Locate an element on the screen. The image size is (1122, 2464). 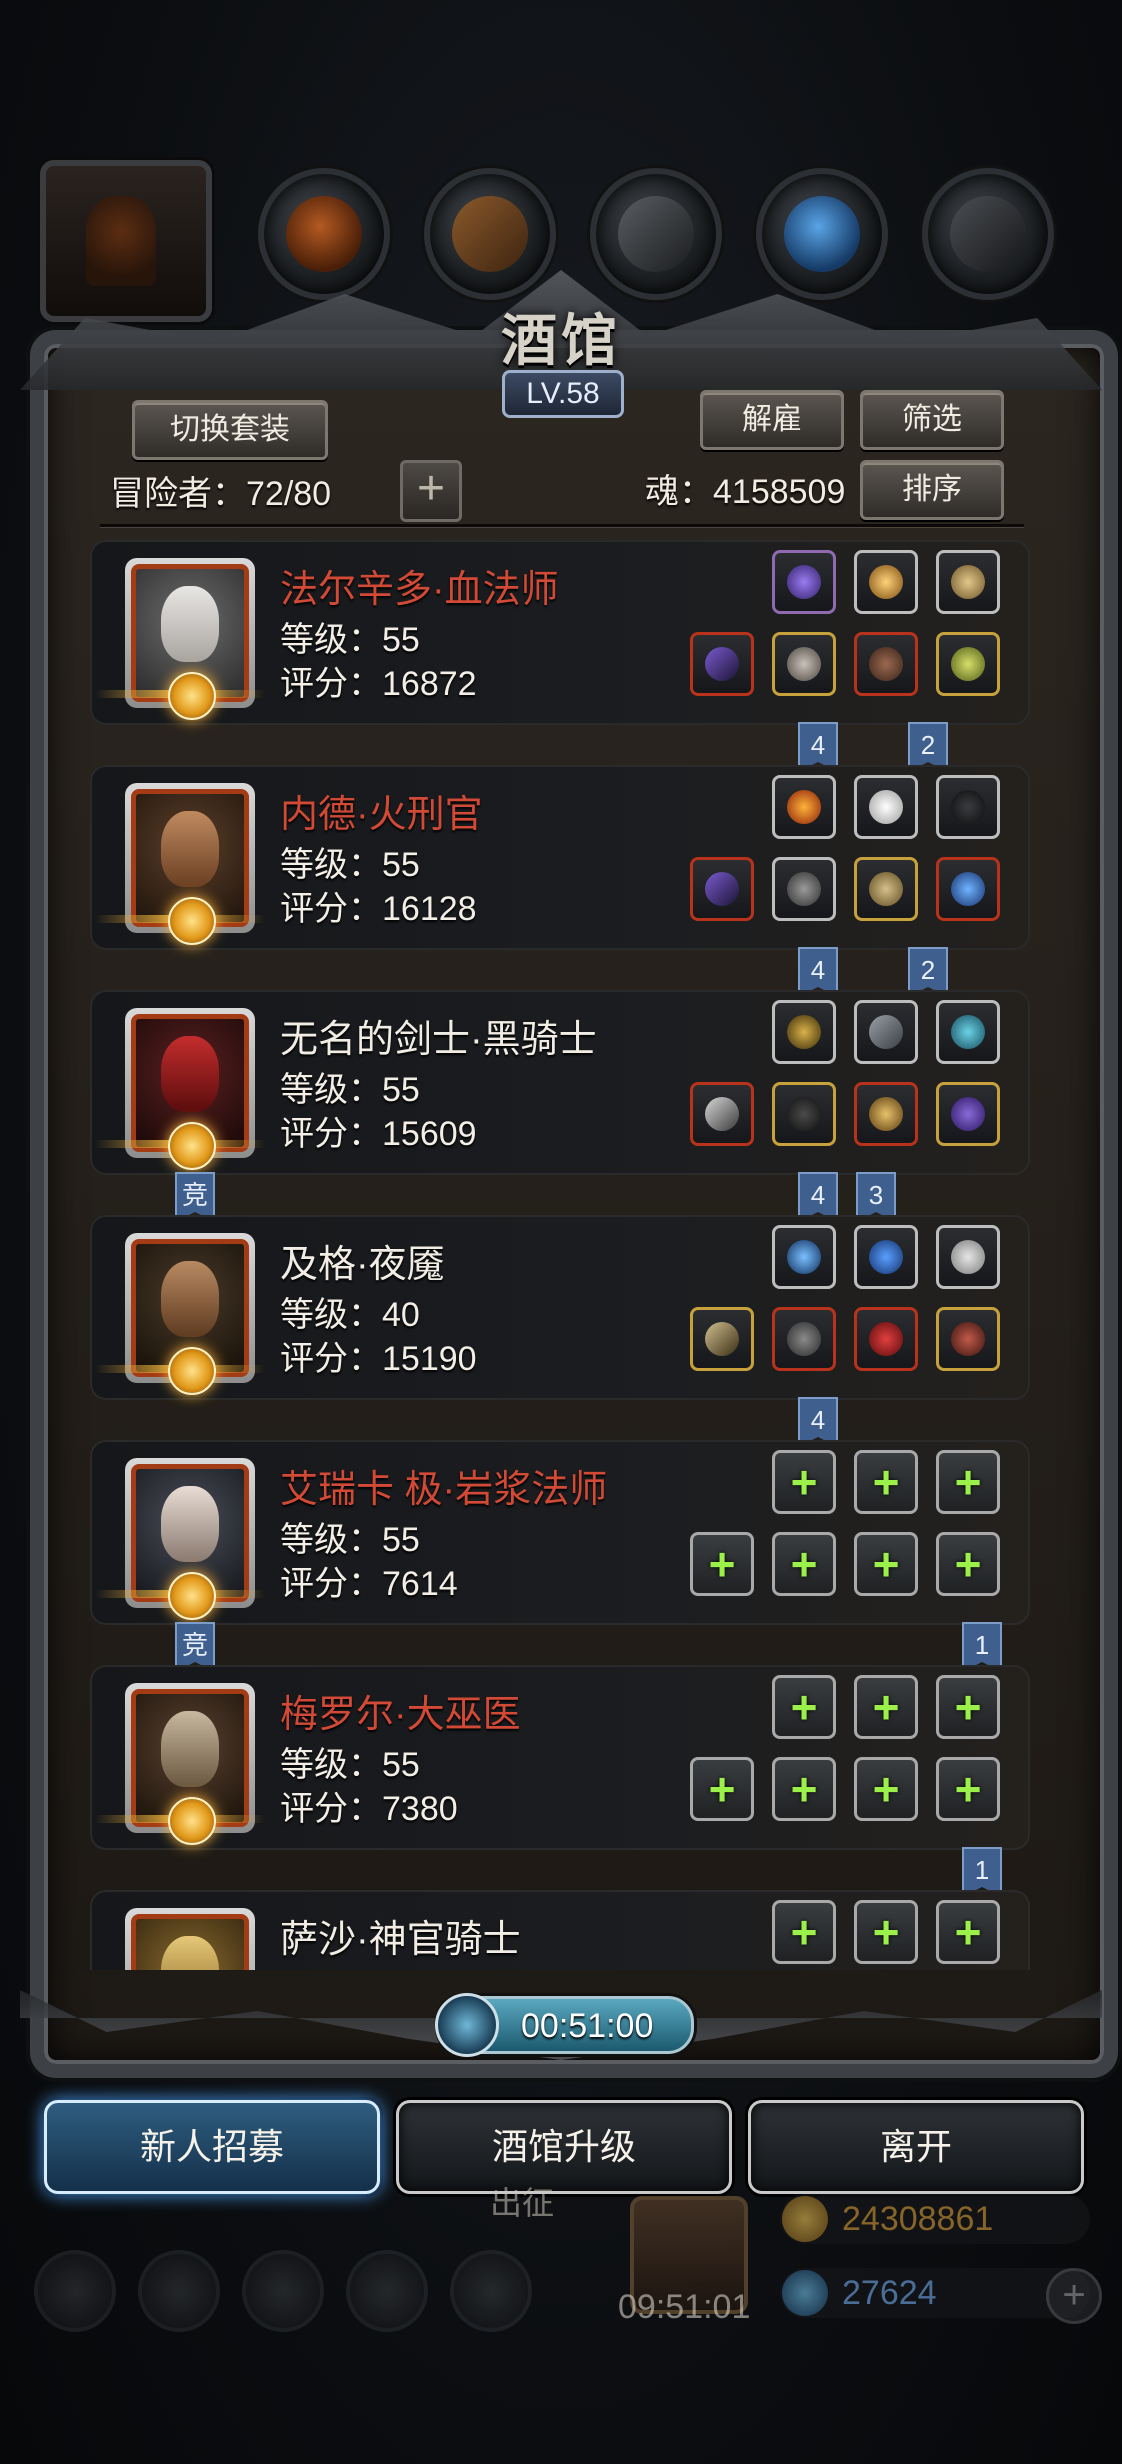
codex-icon is located at coordinates (283, 2291).